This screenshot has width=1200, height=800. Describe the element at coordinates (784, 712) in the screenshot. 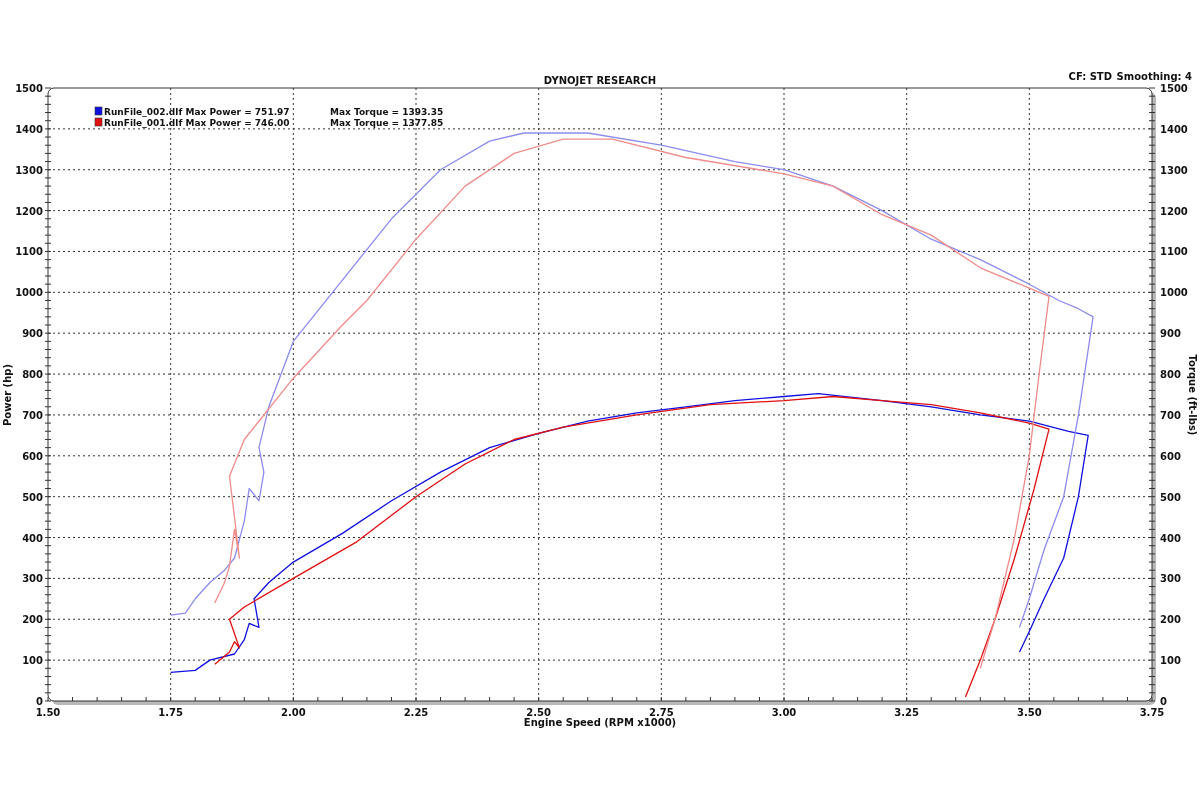

I see `x-tick-label: 3.00` at that location.